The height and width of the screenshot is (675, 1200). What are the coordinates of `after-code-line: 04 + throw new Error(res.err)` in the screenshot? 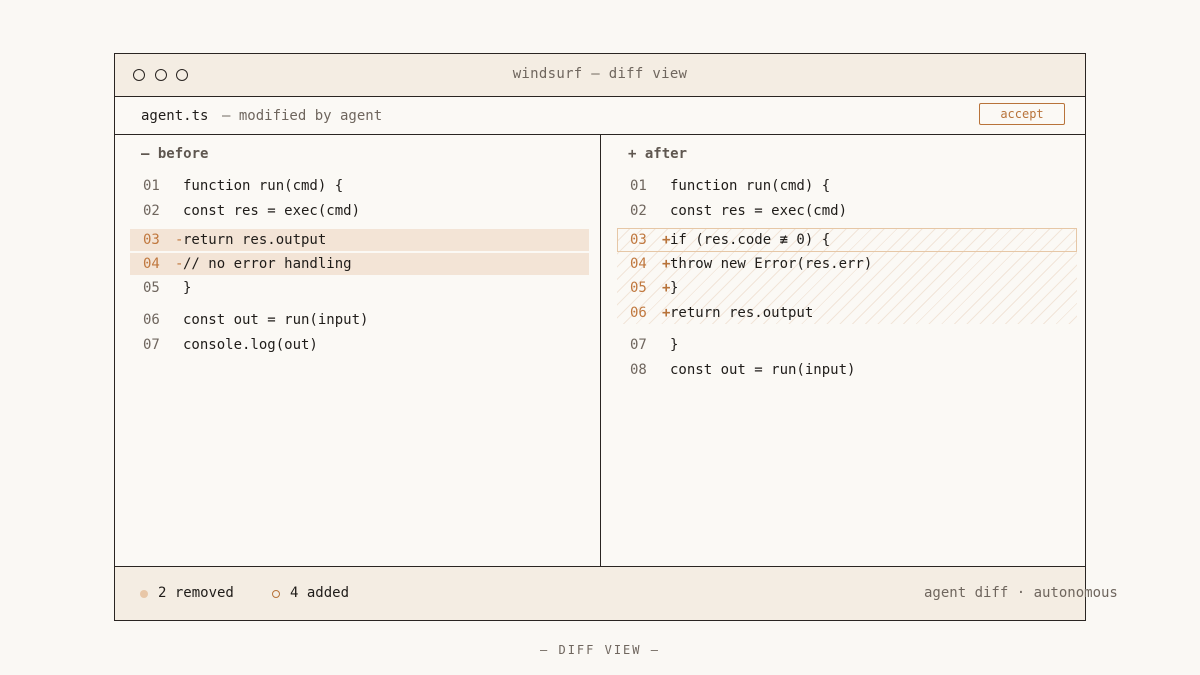 It's located at (846, 264).